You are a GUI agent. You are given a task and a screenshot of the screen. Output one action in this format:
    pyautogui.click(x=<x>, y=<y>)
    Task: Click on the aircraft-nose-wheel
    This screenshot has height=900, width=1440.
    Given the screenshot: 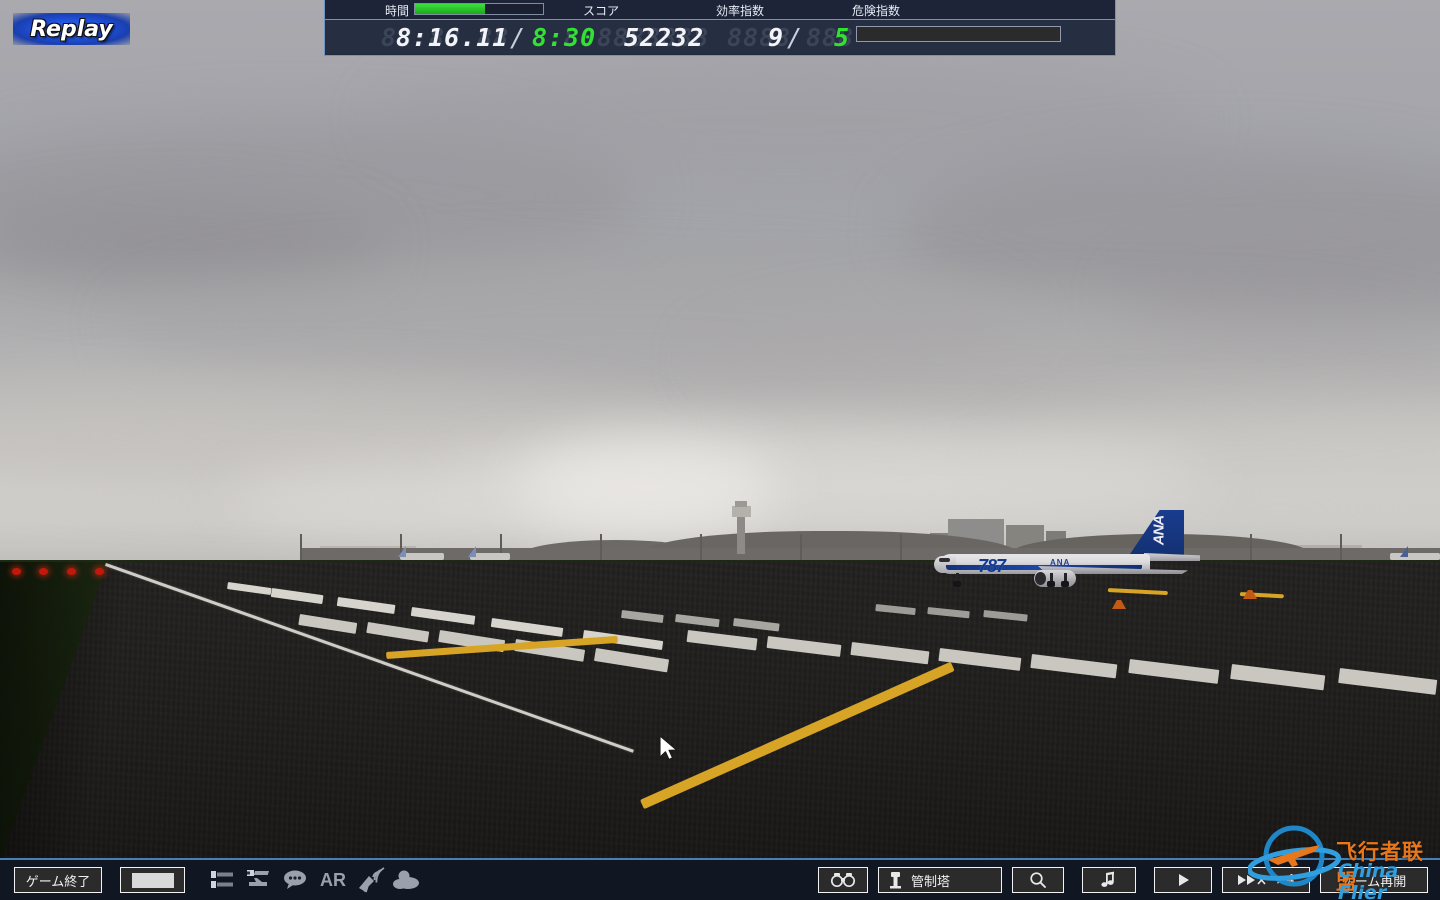 What is the action you would take?
    pyautogui.click(x=957, y=584)
    